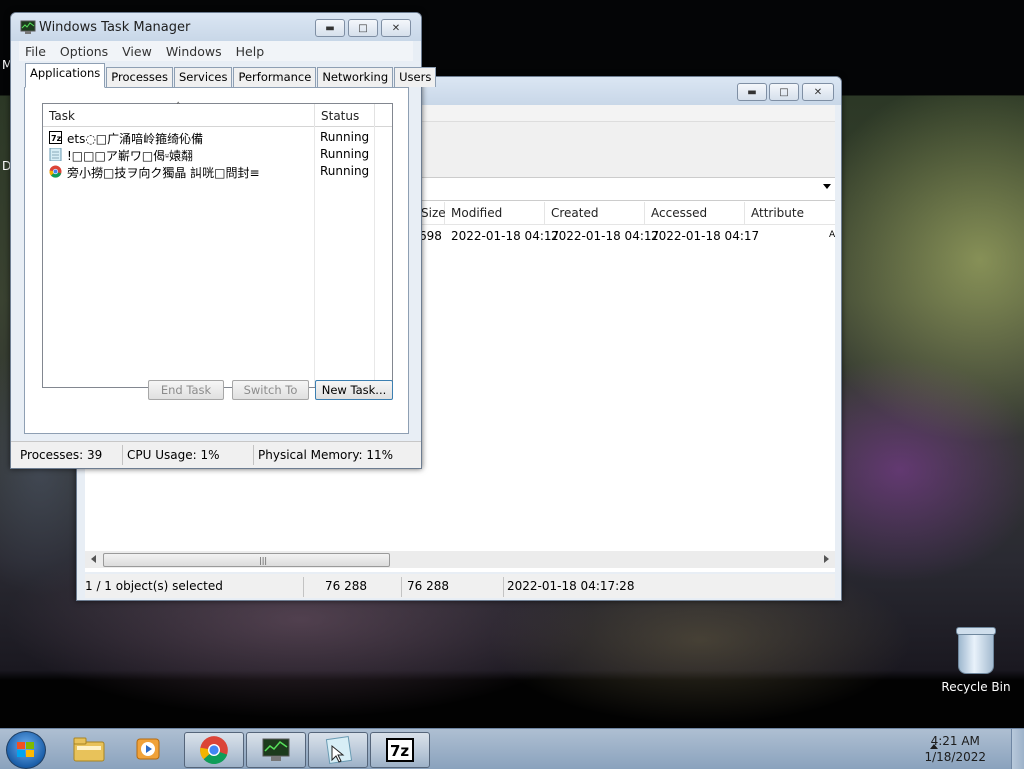  What do you see at coordinates (605, 236) in the screenshot?
I see `cell-created: 2022-01-18 04:17` at bounding box center [605, 236].